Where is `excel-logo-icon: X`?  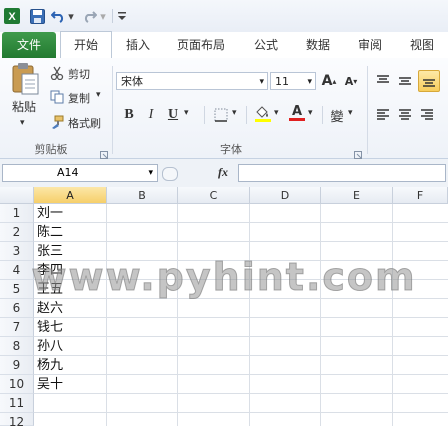
excel-logo-icon: X is located at coordinates (12, 16).